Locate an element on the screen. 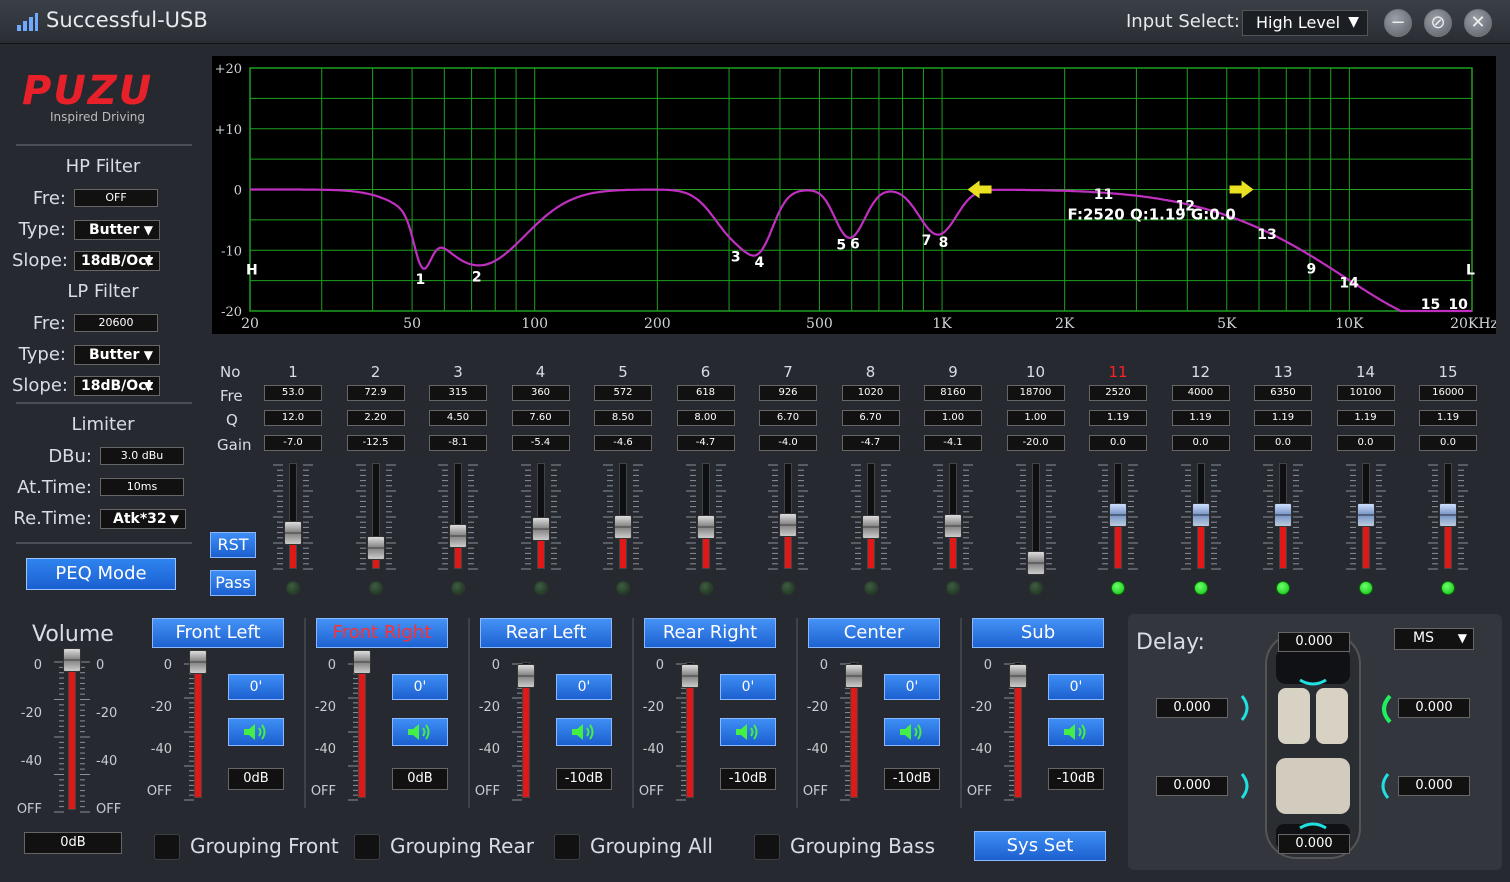 The height and width of the screenshot is (882, 1510). band-q-input: 6.70 is located at coordinates (870, 418).